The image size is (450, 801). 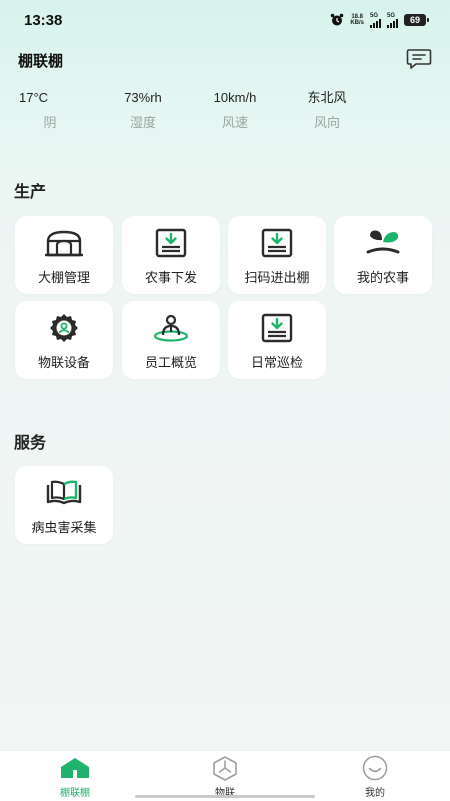 What do you see at coordinates (30, 442) in the screenshot?
I see `section-title-service: 服务` at bounding box center [30, 442].